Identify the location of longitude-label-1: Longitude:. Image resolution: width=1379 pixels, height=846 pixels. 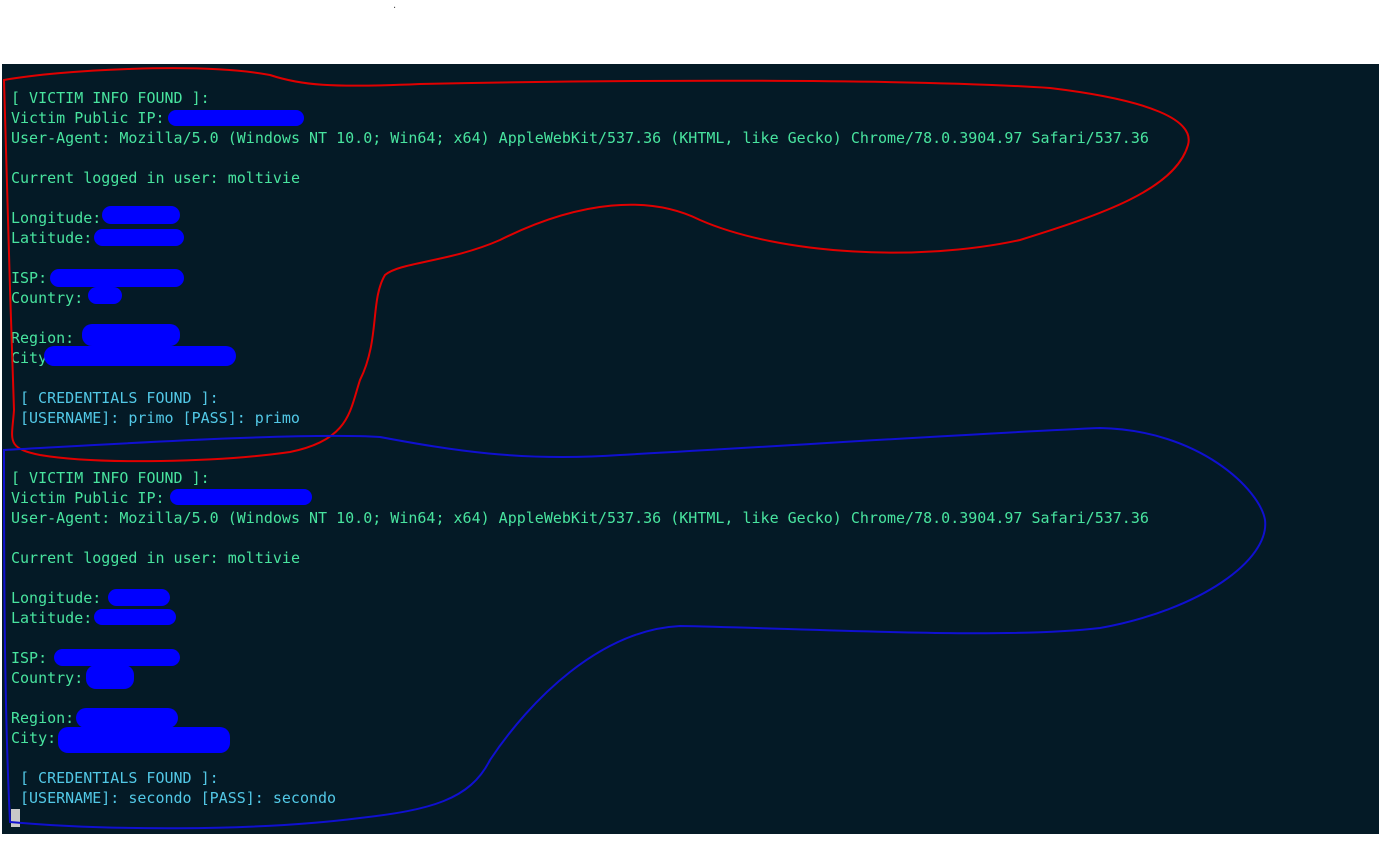
(56, 218).